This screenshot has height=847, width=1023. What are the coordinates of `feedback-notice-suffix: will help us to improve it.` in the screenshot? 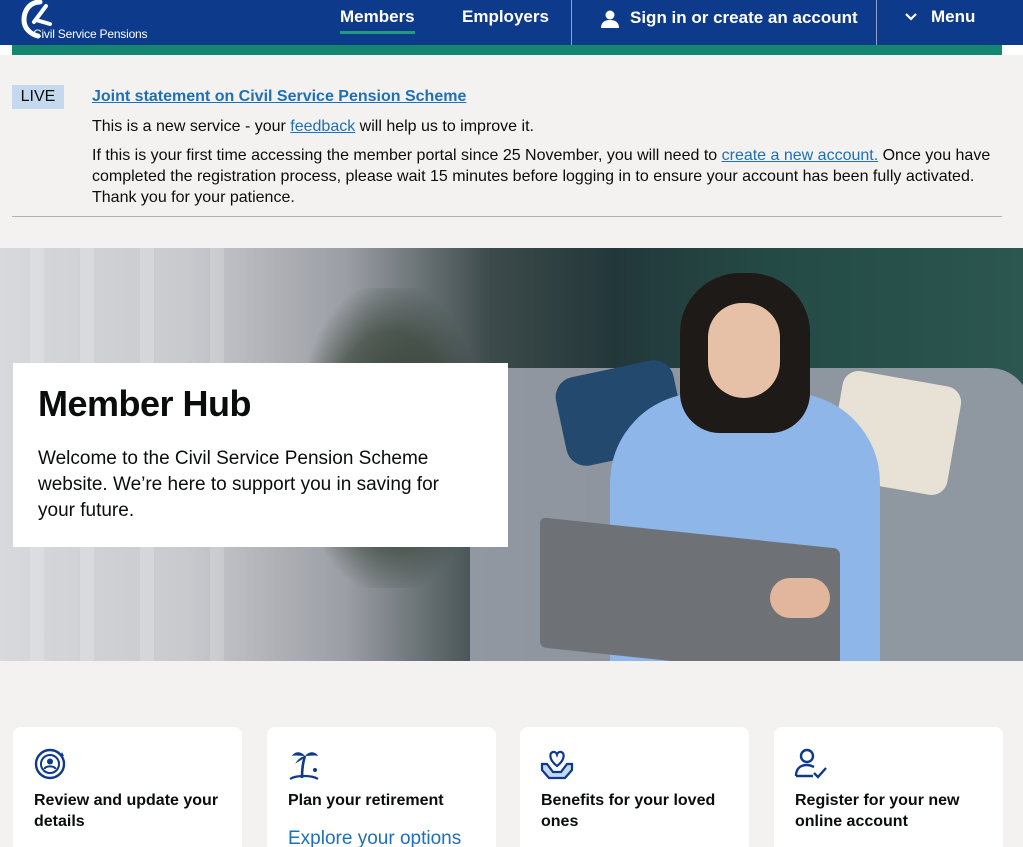 It's located at (444, 126).